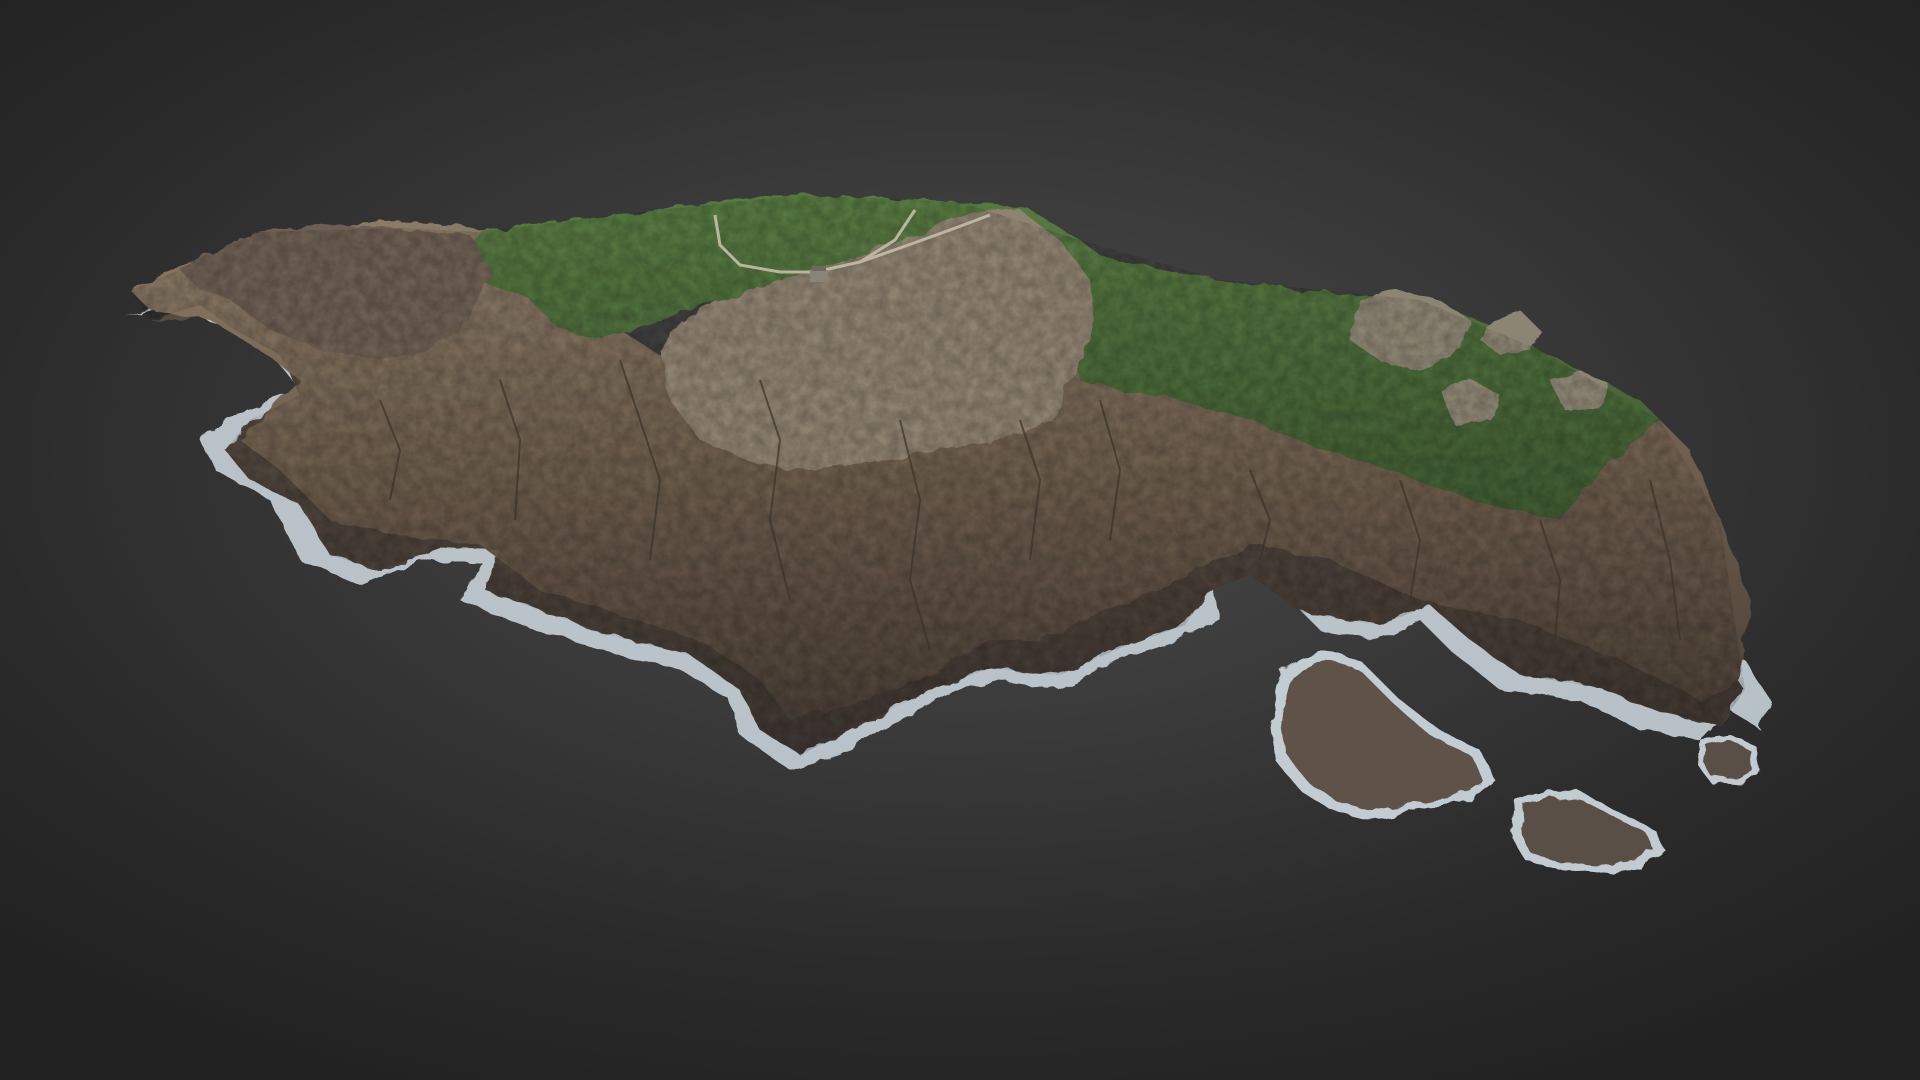  What do you see at coordinates (1587, 832) in the screenshot?
I see `islet-small` at bounding box center [1587, 832].